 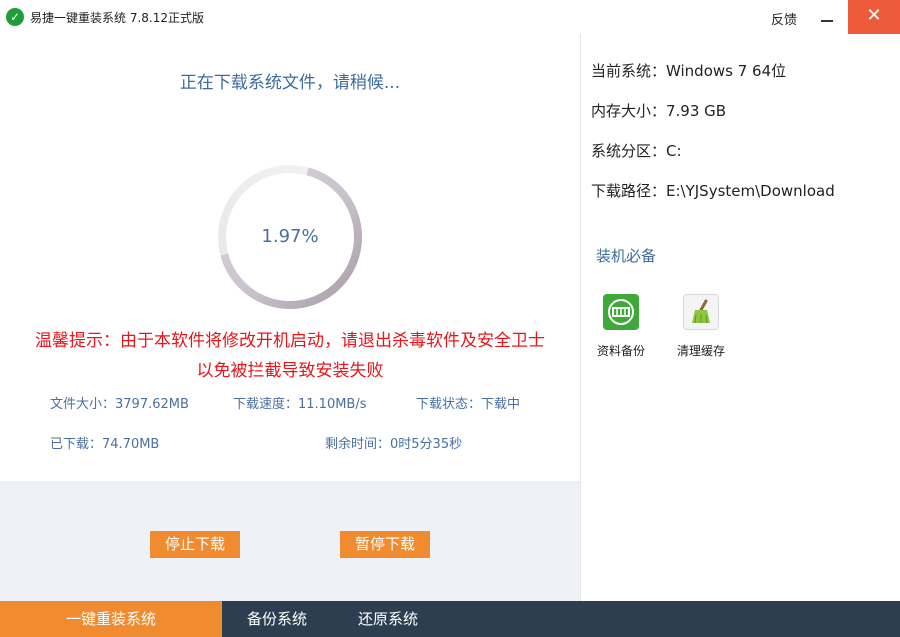 I want to click on partition-info: 系统分区：C:, so click(x=636, y=151).